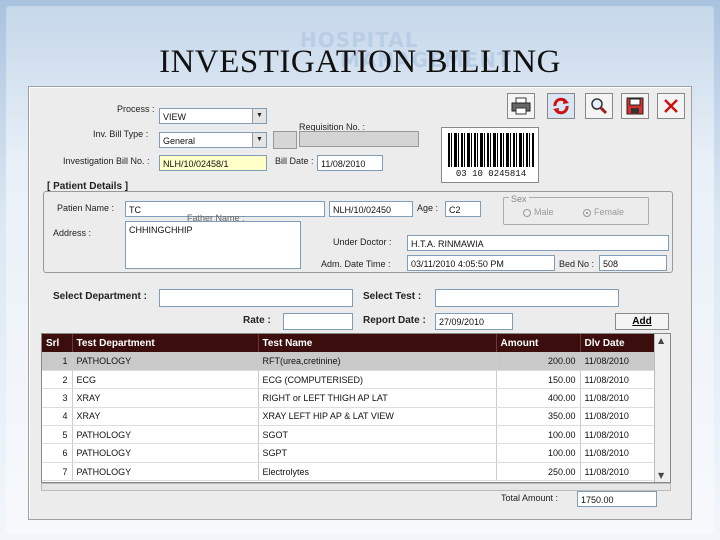 The image size is (720, 540). I want to click on cell-department: XRAY, so click(165, 417).